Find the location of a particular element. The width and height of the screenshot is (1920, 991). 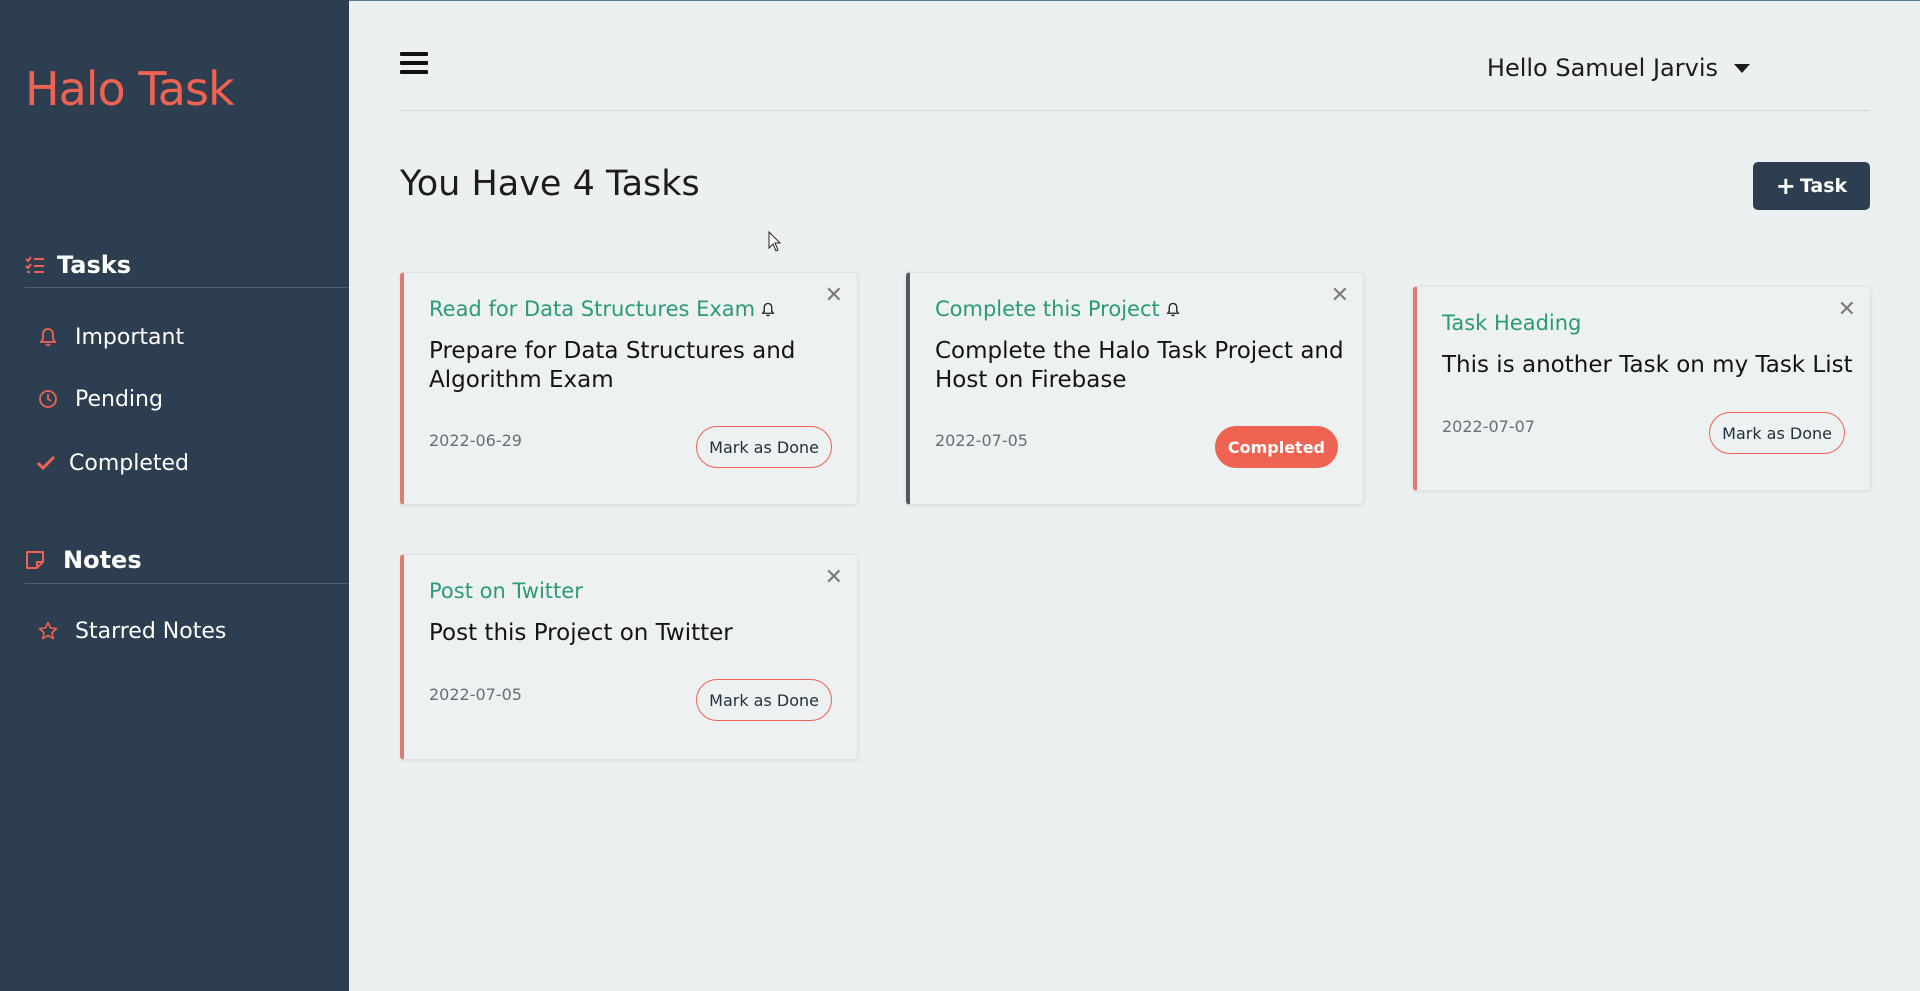

sidebar-item-completed: Completed is located at coordinates (112, 463).